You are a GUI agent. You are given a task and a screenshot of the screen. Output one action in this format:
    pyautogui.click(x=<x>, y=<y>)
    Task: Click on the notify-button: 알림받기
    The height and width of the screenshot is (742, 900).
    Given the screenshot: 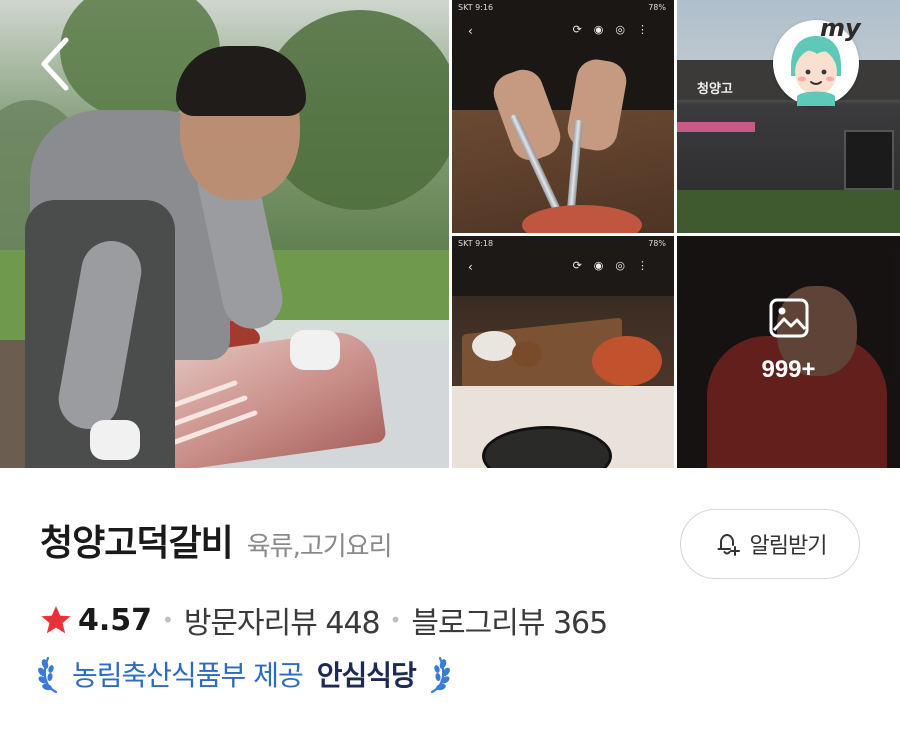 What is the action you would take?
    pyautogui.click(x=770, y=544)
    